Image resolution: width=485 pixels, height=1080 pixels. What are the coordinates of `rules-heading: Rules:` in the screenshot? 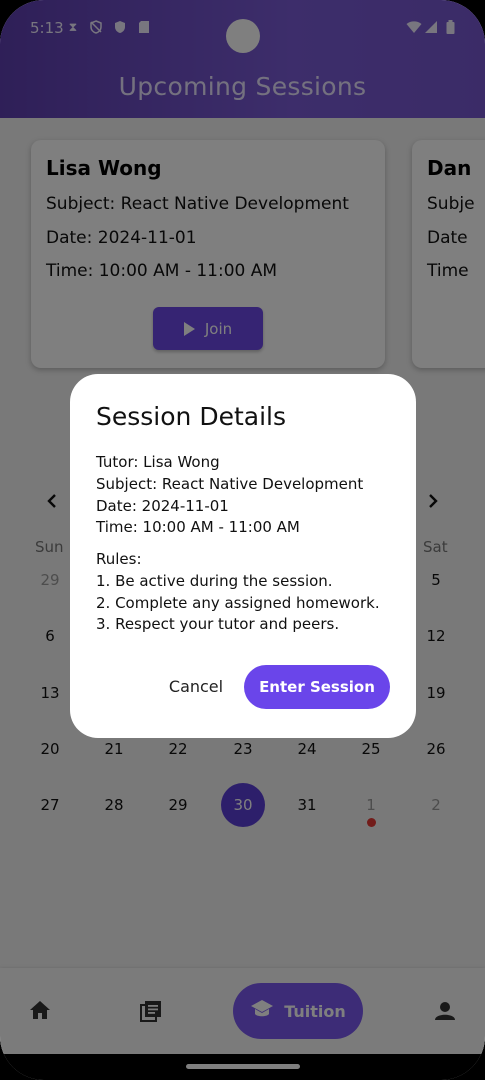 It's located at (119, 559).